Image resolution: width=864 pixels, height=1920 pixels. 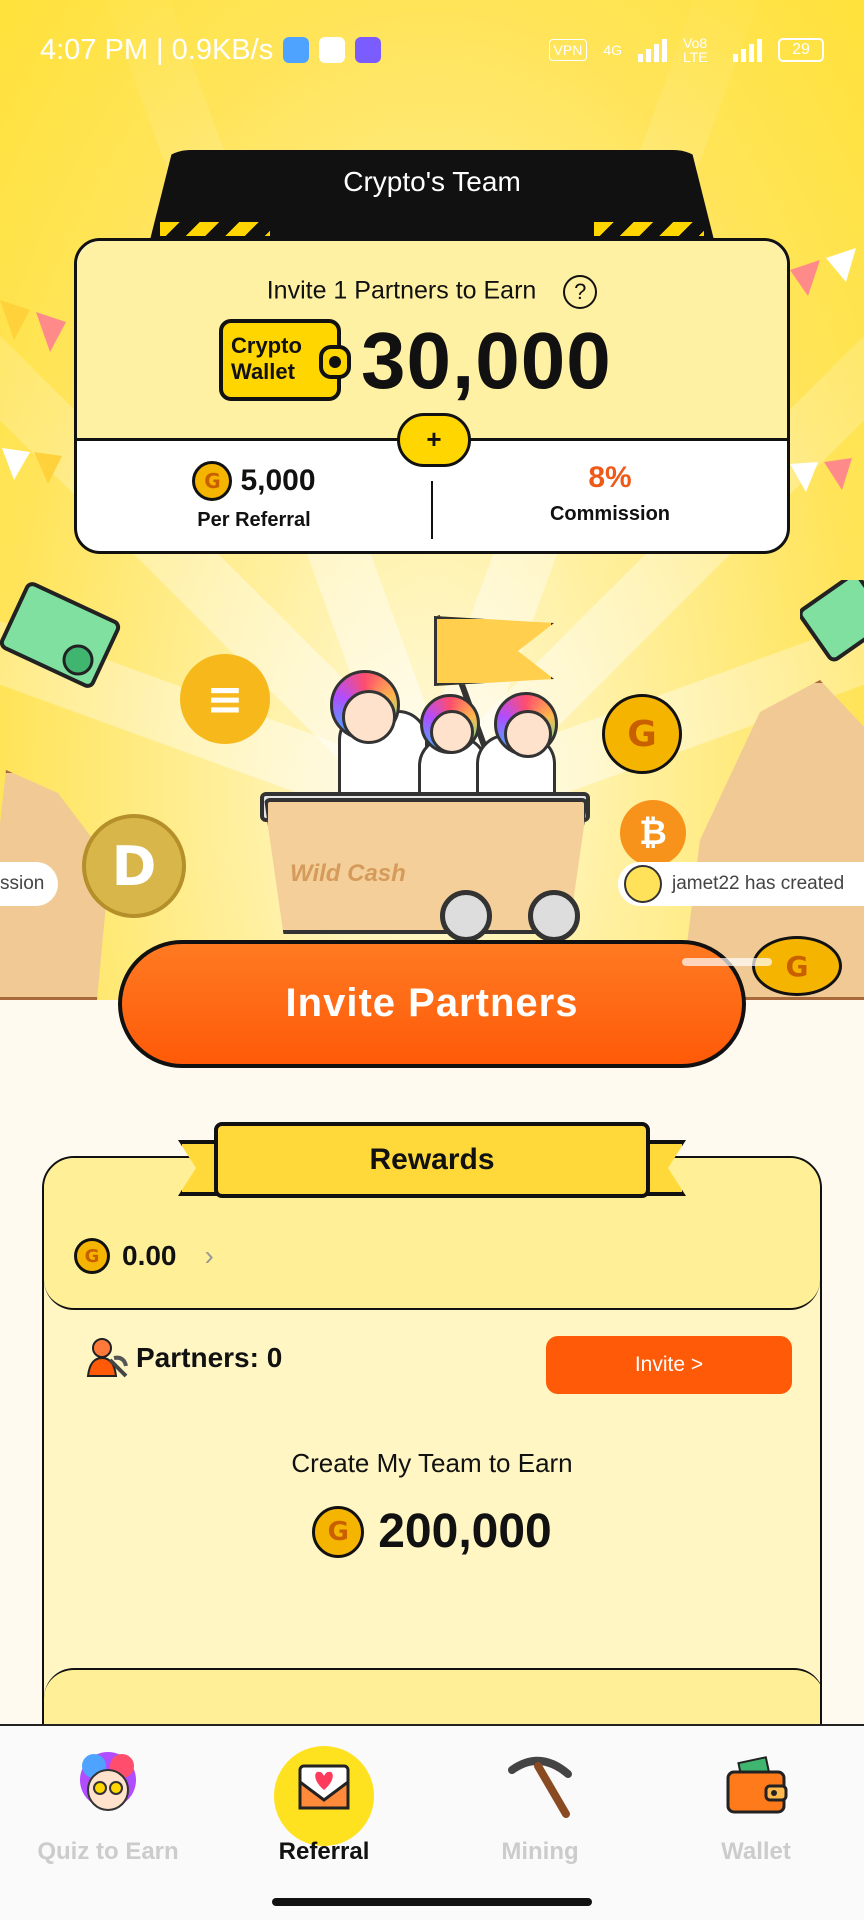 I want to click on team-earn-label: Create My Team to Earn, so click(x=432, y=1463).